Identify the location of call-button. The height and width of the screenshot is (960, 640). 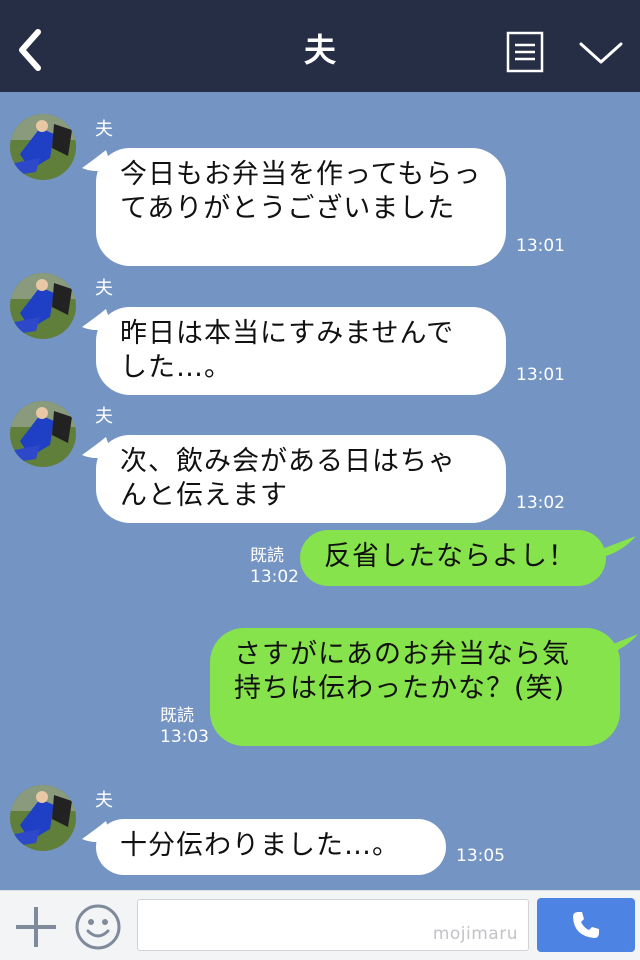
(586, 925).